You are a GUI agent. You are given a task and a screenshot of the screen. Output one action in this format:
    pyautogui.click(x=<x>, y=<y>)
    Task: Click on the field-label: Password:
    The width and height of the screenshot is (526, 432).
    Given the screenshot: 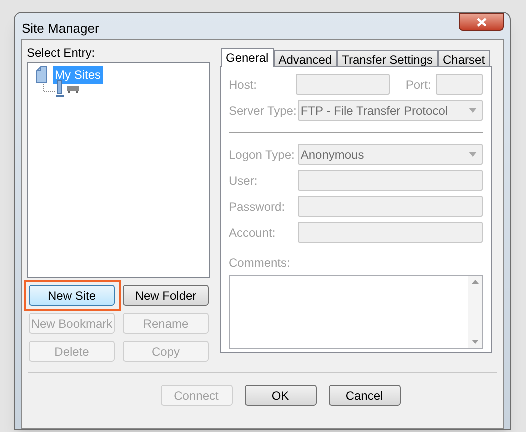 What is the action you would take?
    pyautogui.click(x=257, y=207)
    